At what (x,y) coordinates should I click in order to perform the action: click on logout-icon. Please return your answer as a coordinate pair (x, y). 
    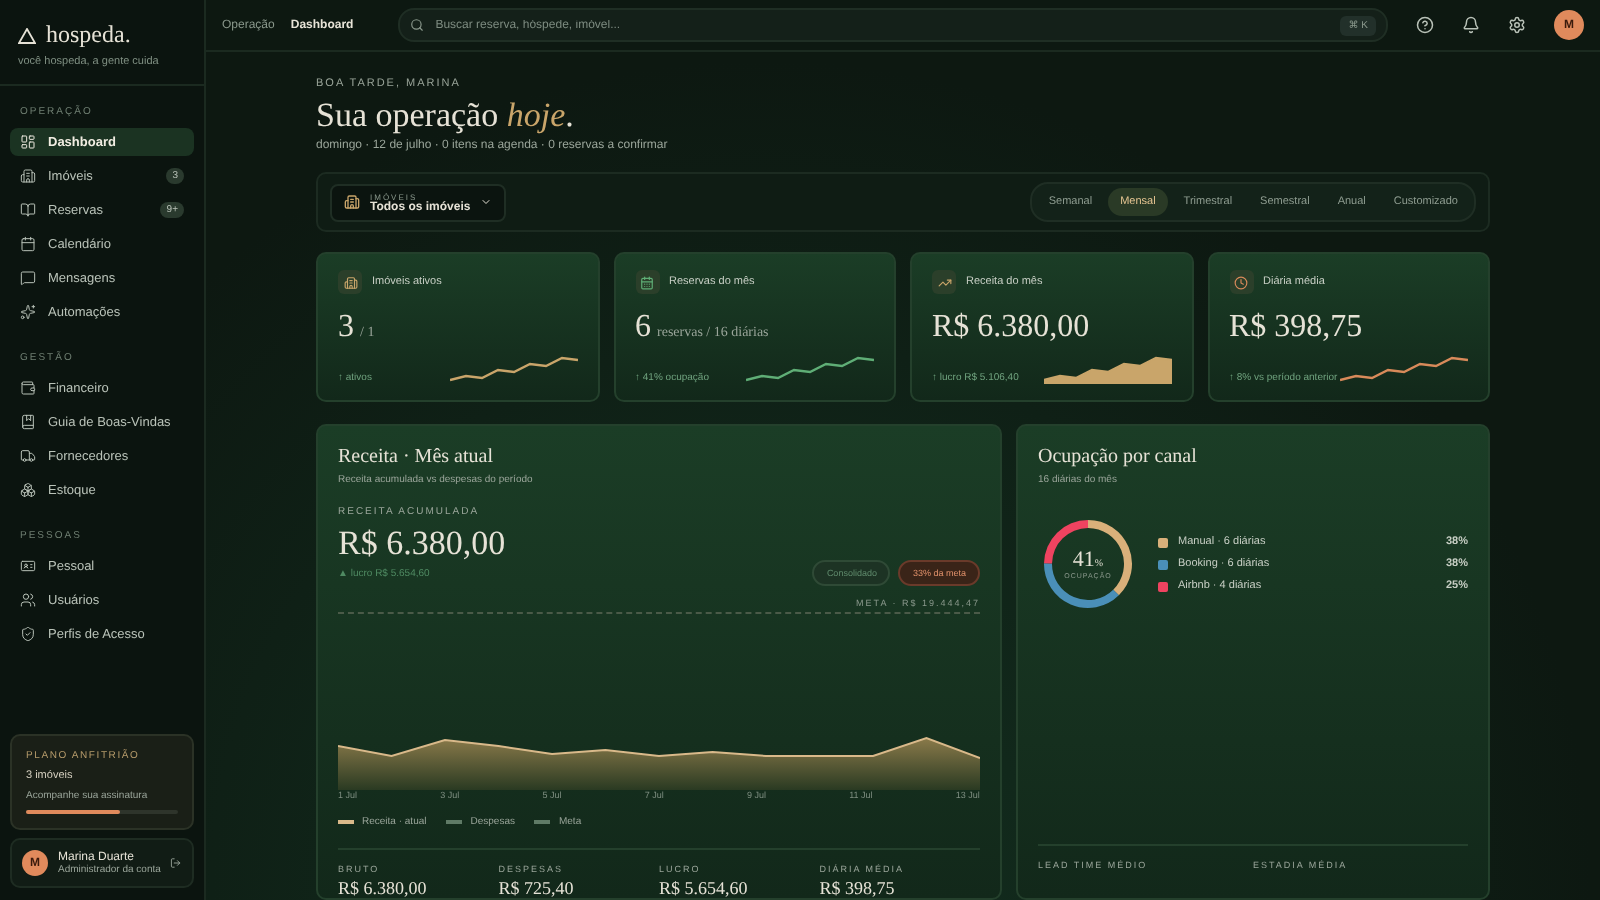
    Looking at the image, I should click on (176, 863).